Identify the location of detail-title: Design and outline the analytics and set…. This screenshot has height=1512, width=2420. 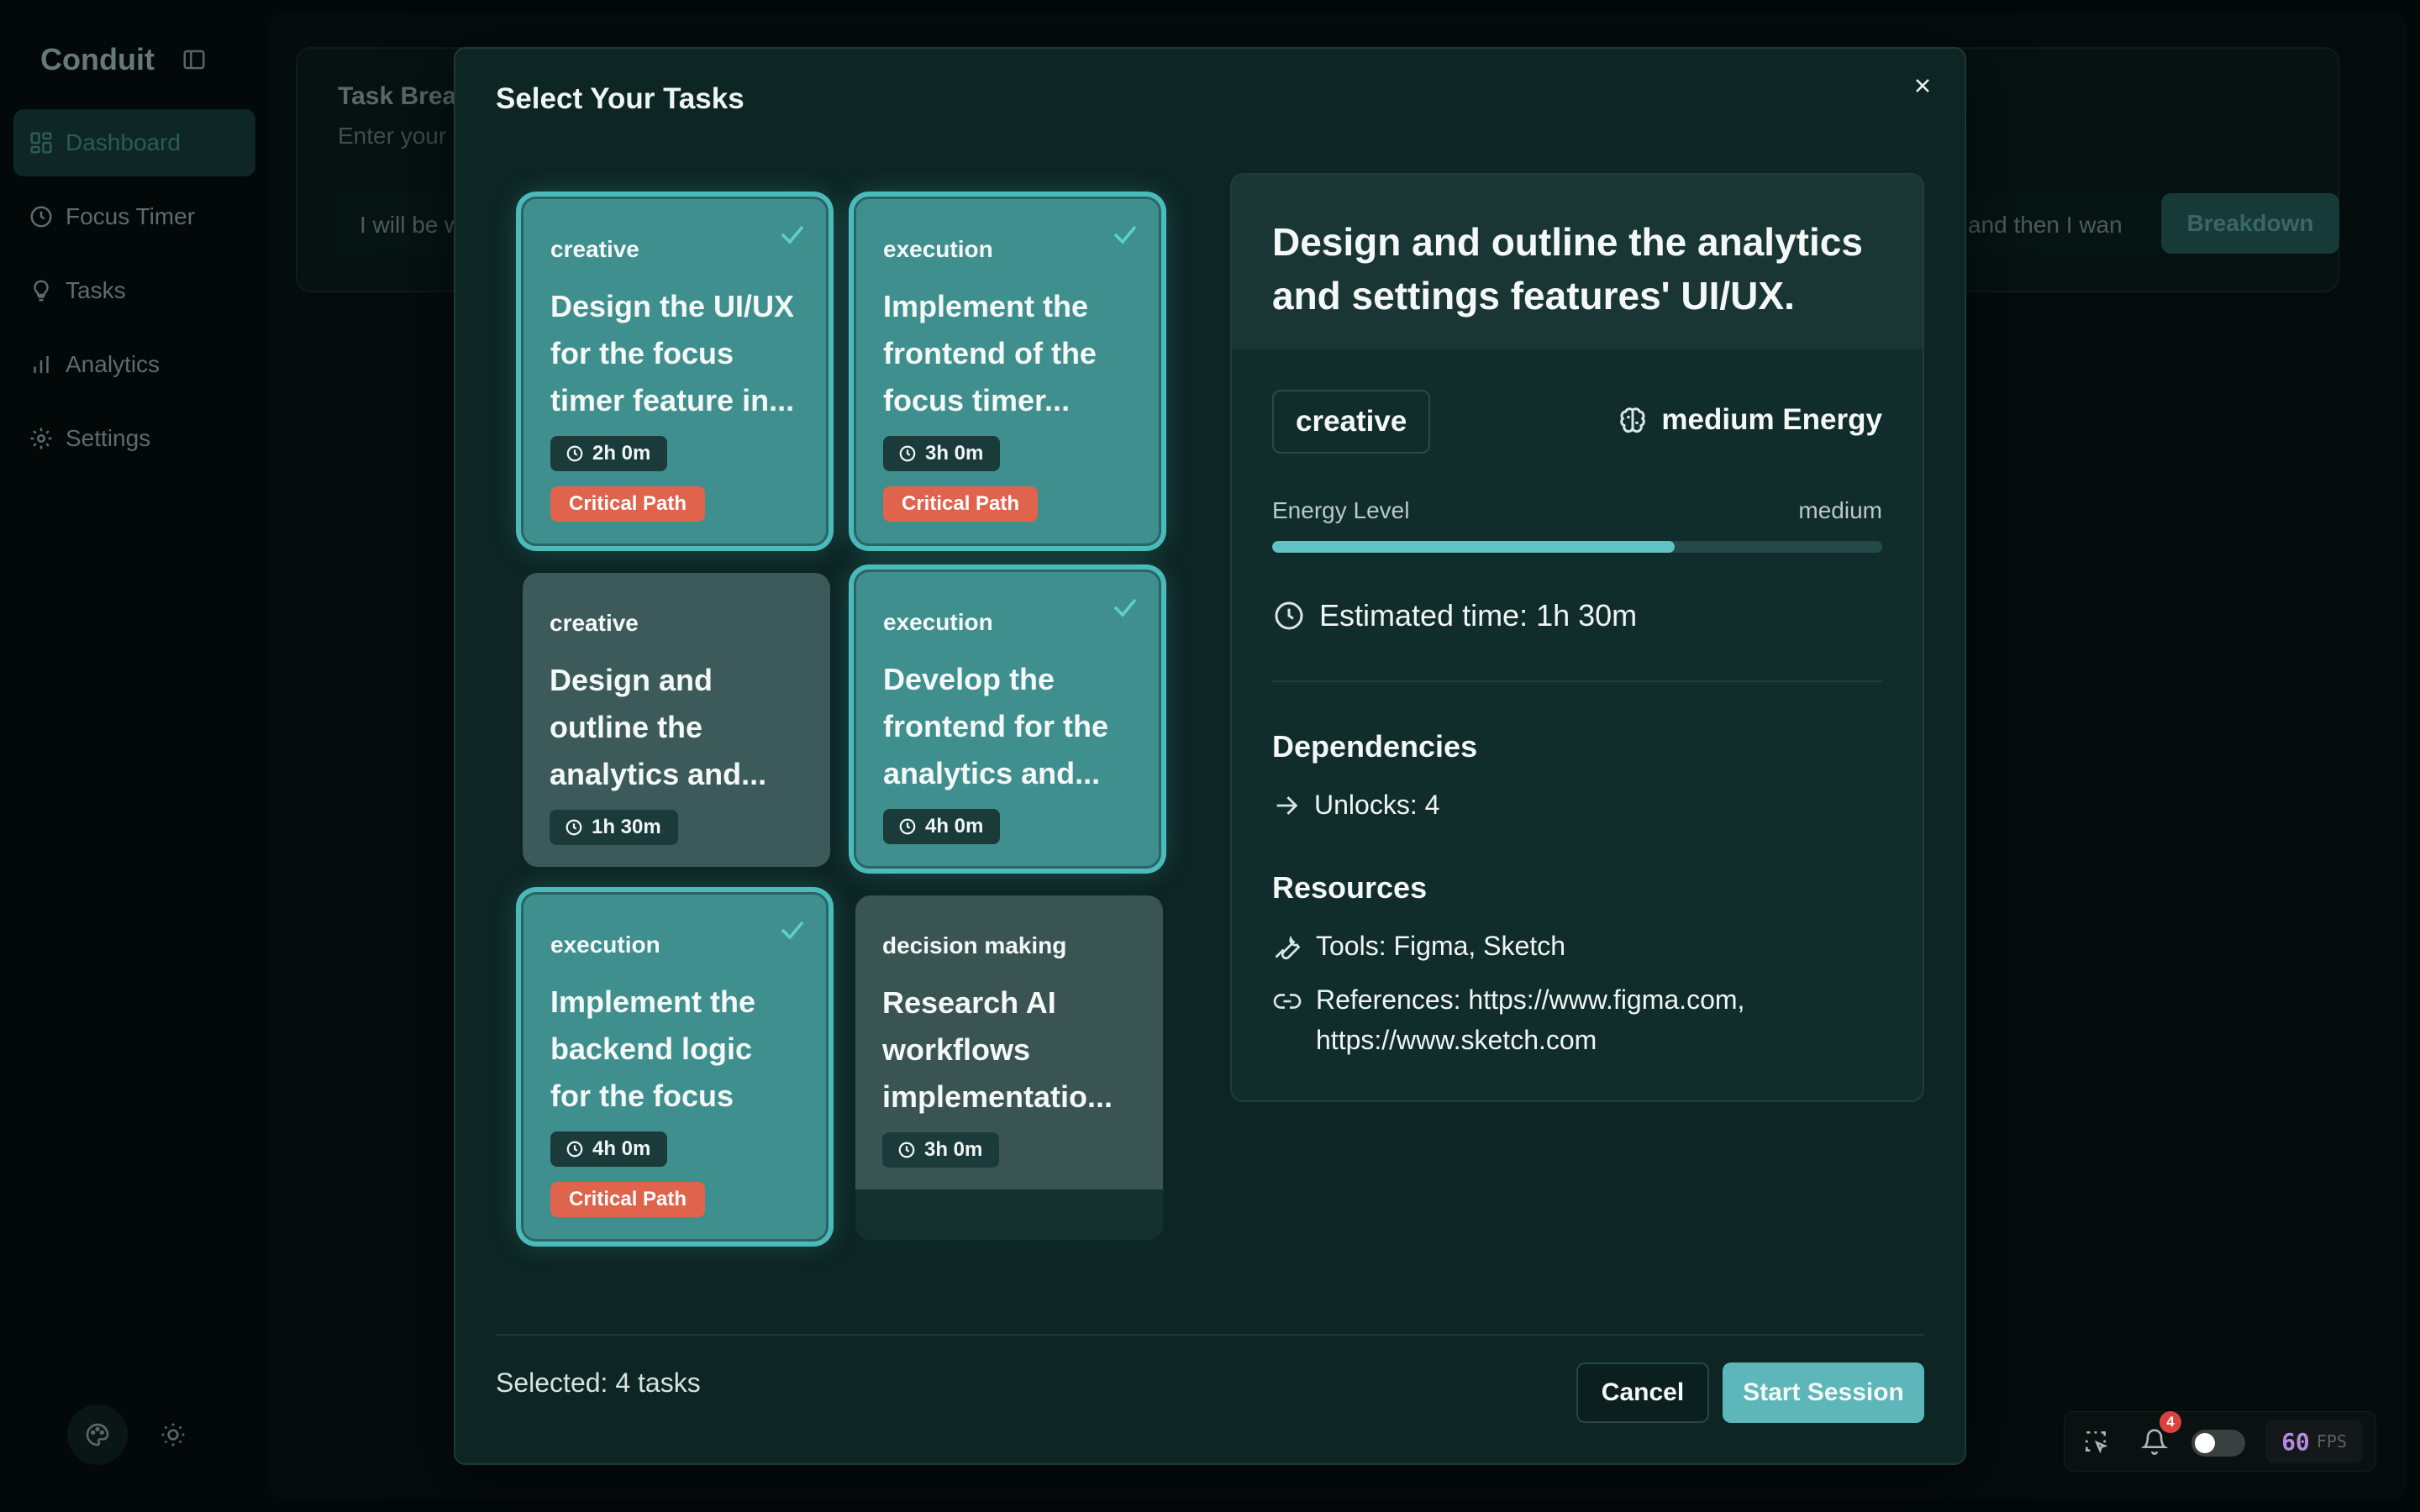
(1567, 269).